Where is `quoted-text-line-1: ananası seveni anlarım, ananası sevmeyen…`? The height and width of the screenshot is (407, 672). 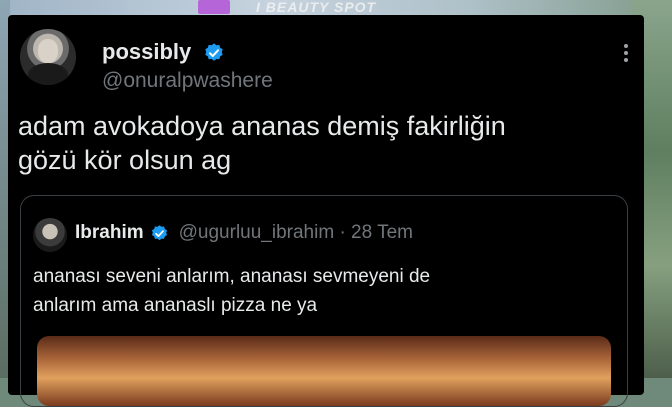 quoted-text-line-1: ananası seveni anlarım, ananası sevmeyen… is located at coordinates (232, 276).